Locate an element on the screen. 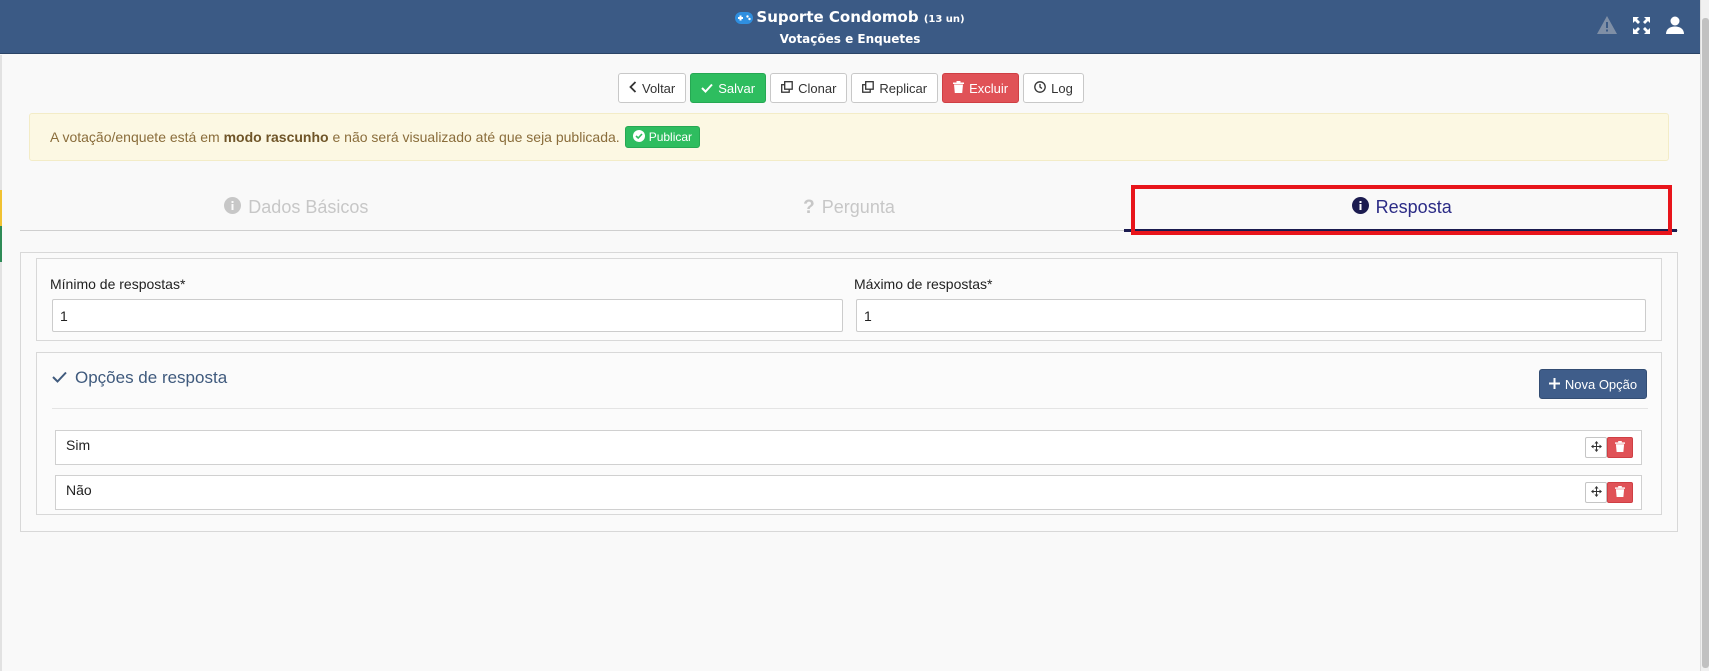  header-icons is located at coordinates (1641, 25).